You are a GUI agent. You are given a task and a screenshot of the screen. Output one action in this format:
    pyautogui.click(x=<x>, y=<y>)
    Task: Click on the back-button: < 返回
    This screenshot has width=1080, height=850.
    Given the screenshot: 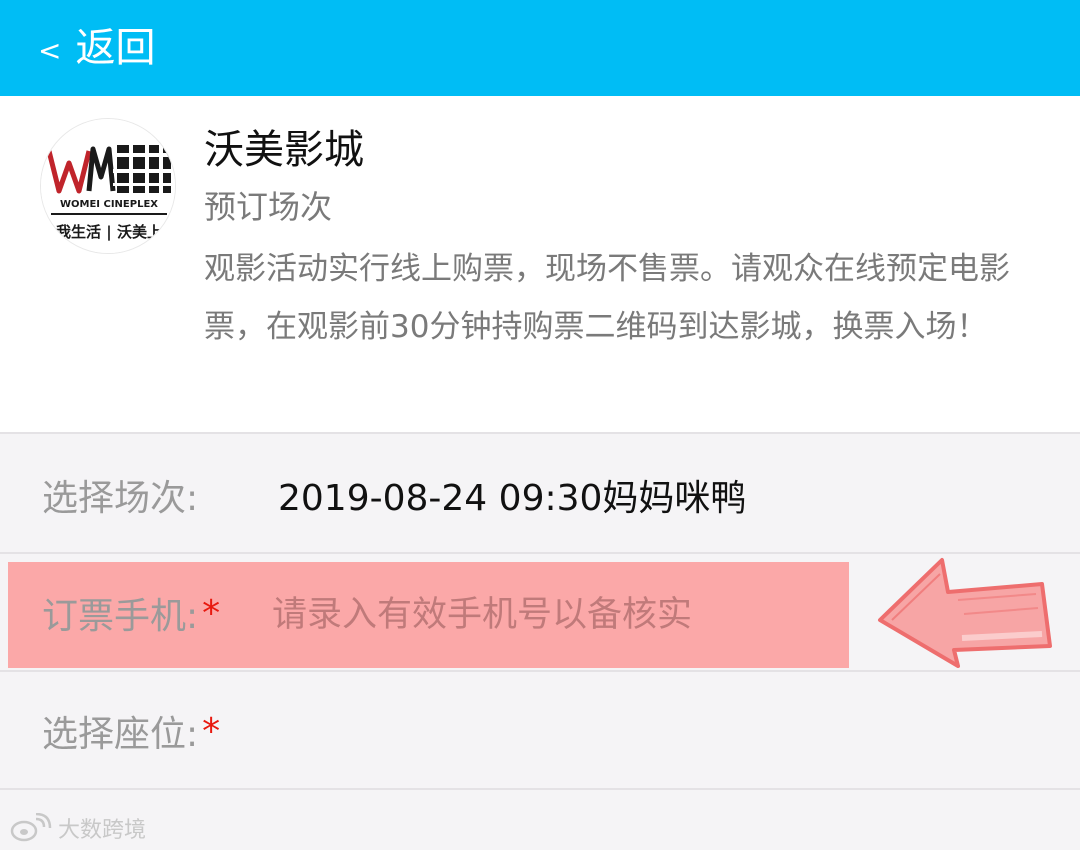 What is the action you would take?
    pyautogui.click(x=96, y=48)
    